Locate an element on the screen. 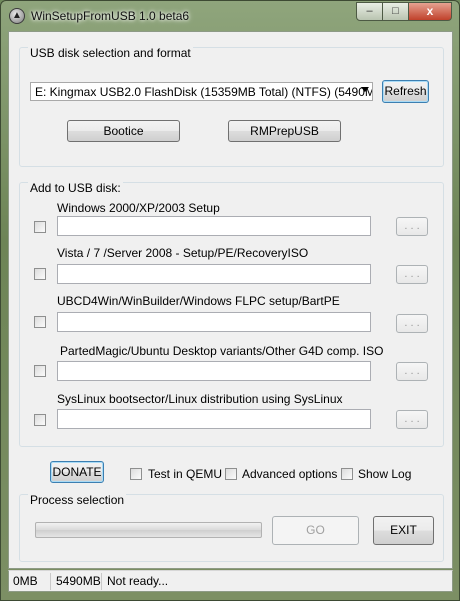  caption-buttons: – □ x is located at coordinates (404, 12).